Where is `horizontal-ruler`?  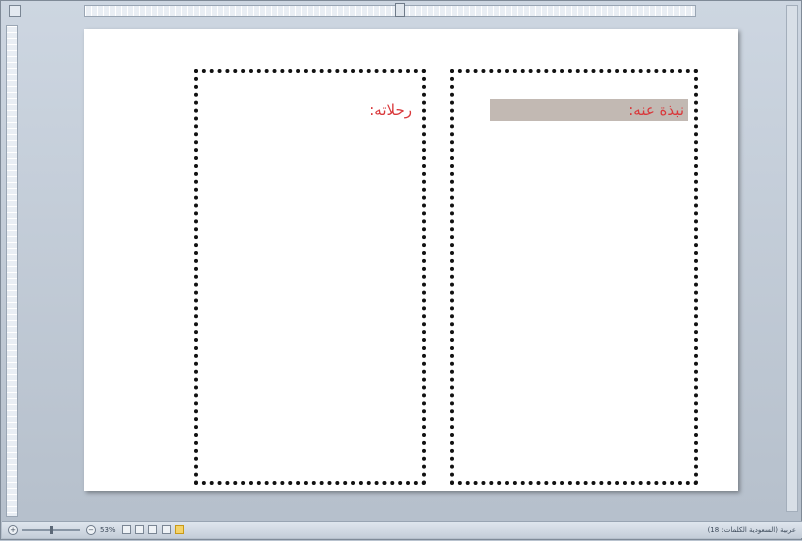 horizontal-ruler is located at coordinates (390, 10).